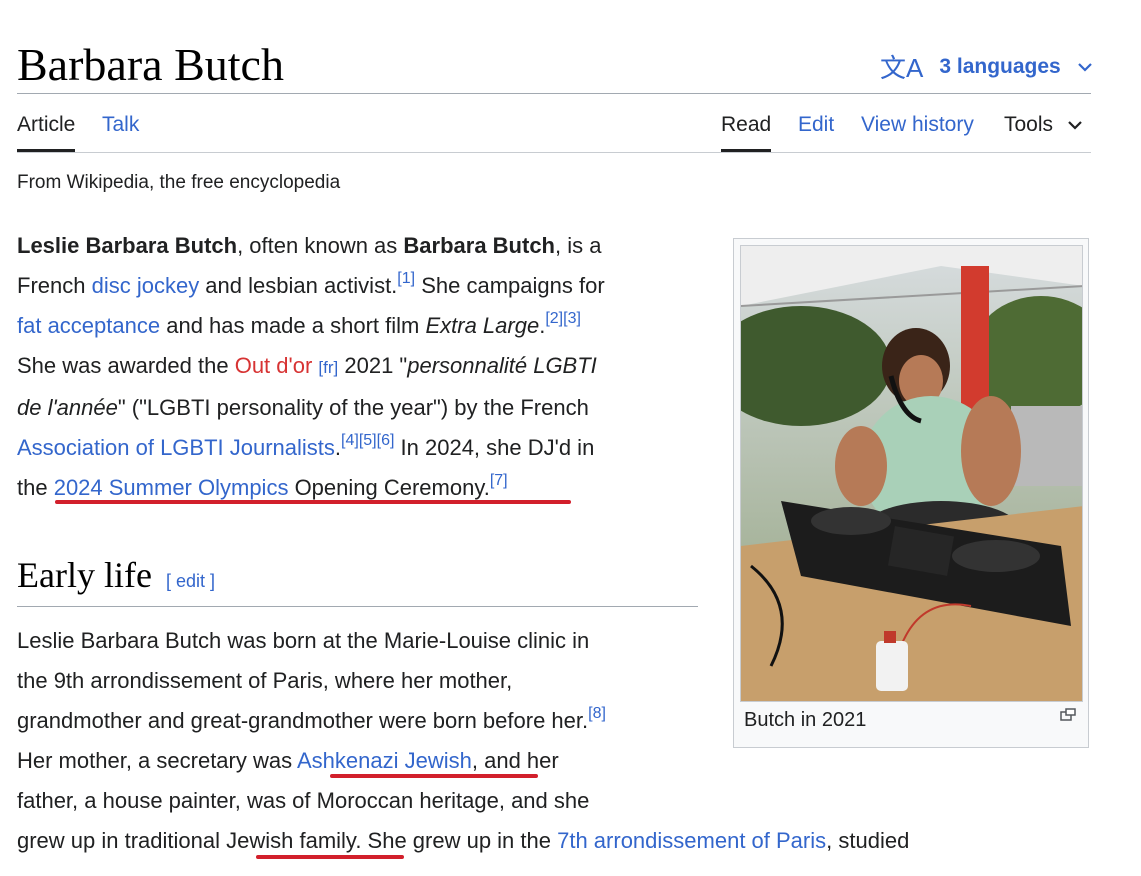 The width and height of the screenshot is (1141, 876). I want to click on enlarge-icon, so click(1068, 717).